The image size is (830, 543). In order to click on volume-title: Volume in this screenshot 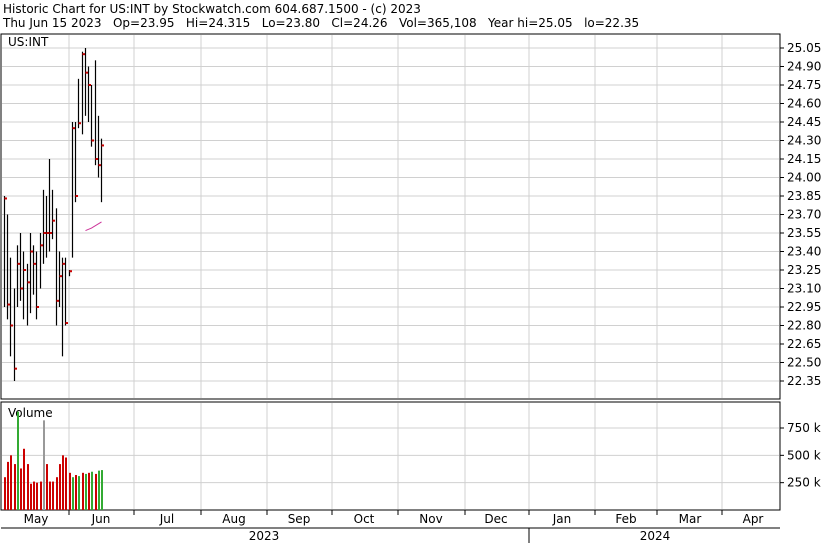, I will do `click(30, 413)`.